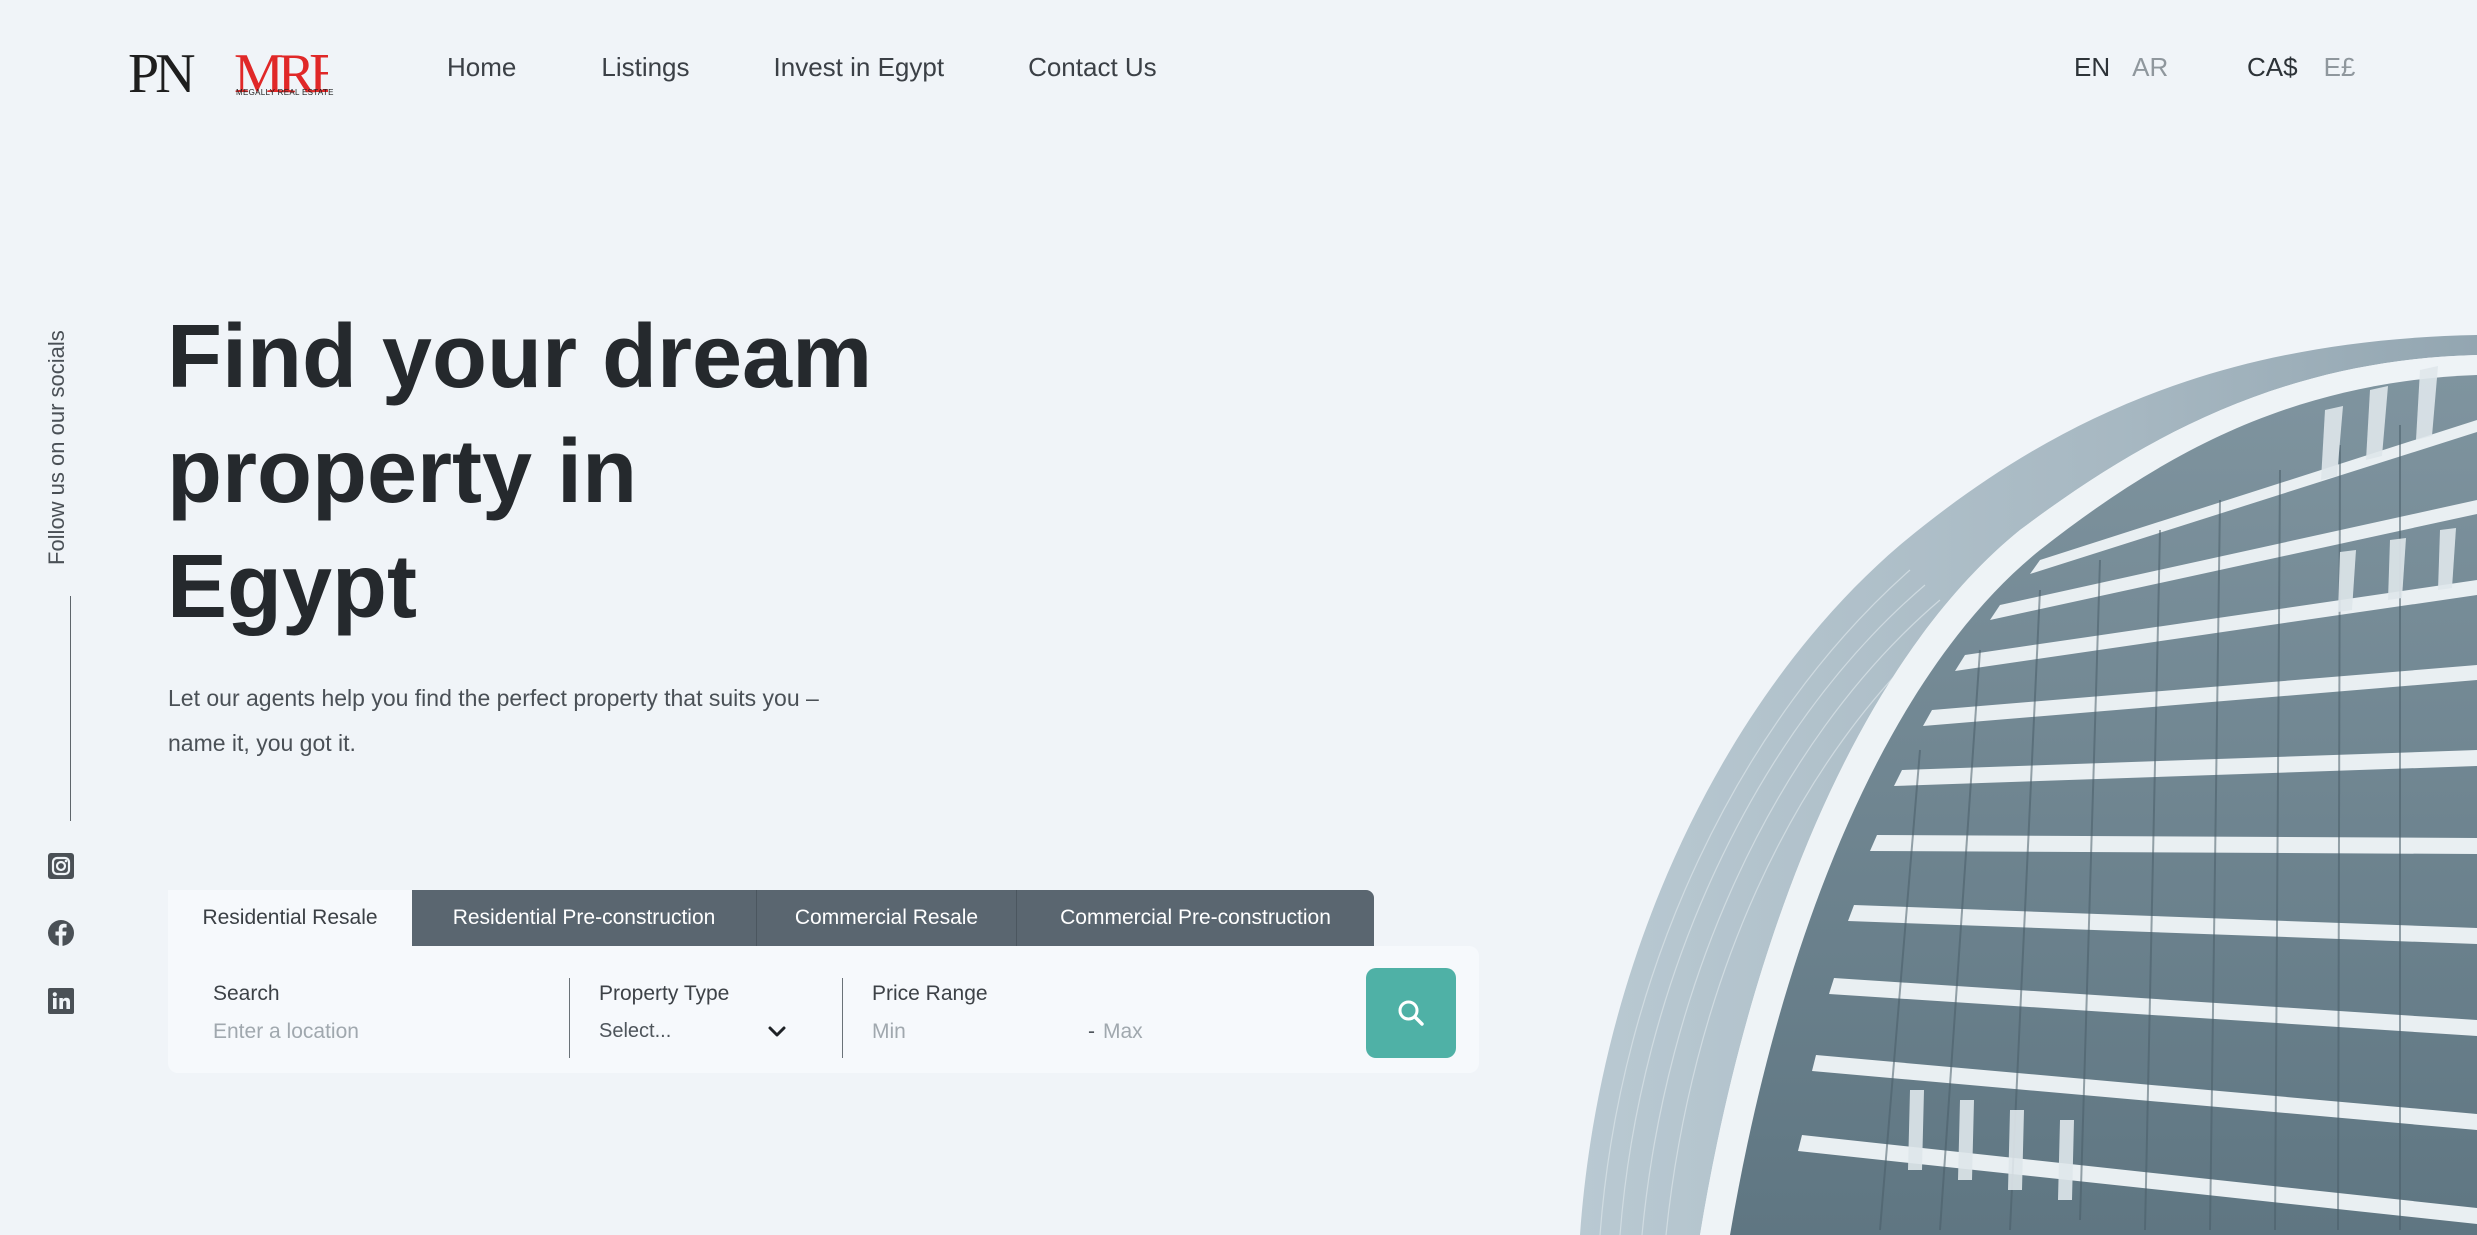  Describe the element at coordinates (61, 866) in the screenshot. I see `instagram-icon` at that location.